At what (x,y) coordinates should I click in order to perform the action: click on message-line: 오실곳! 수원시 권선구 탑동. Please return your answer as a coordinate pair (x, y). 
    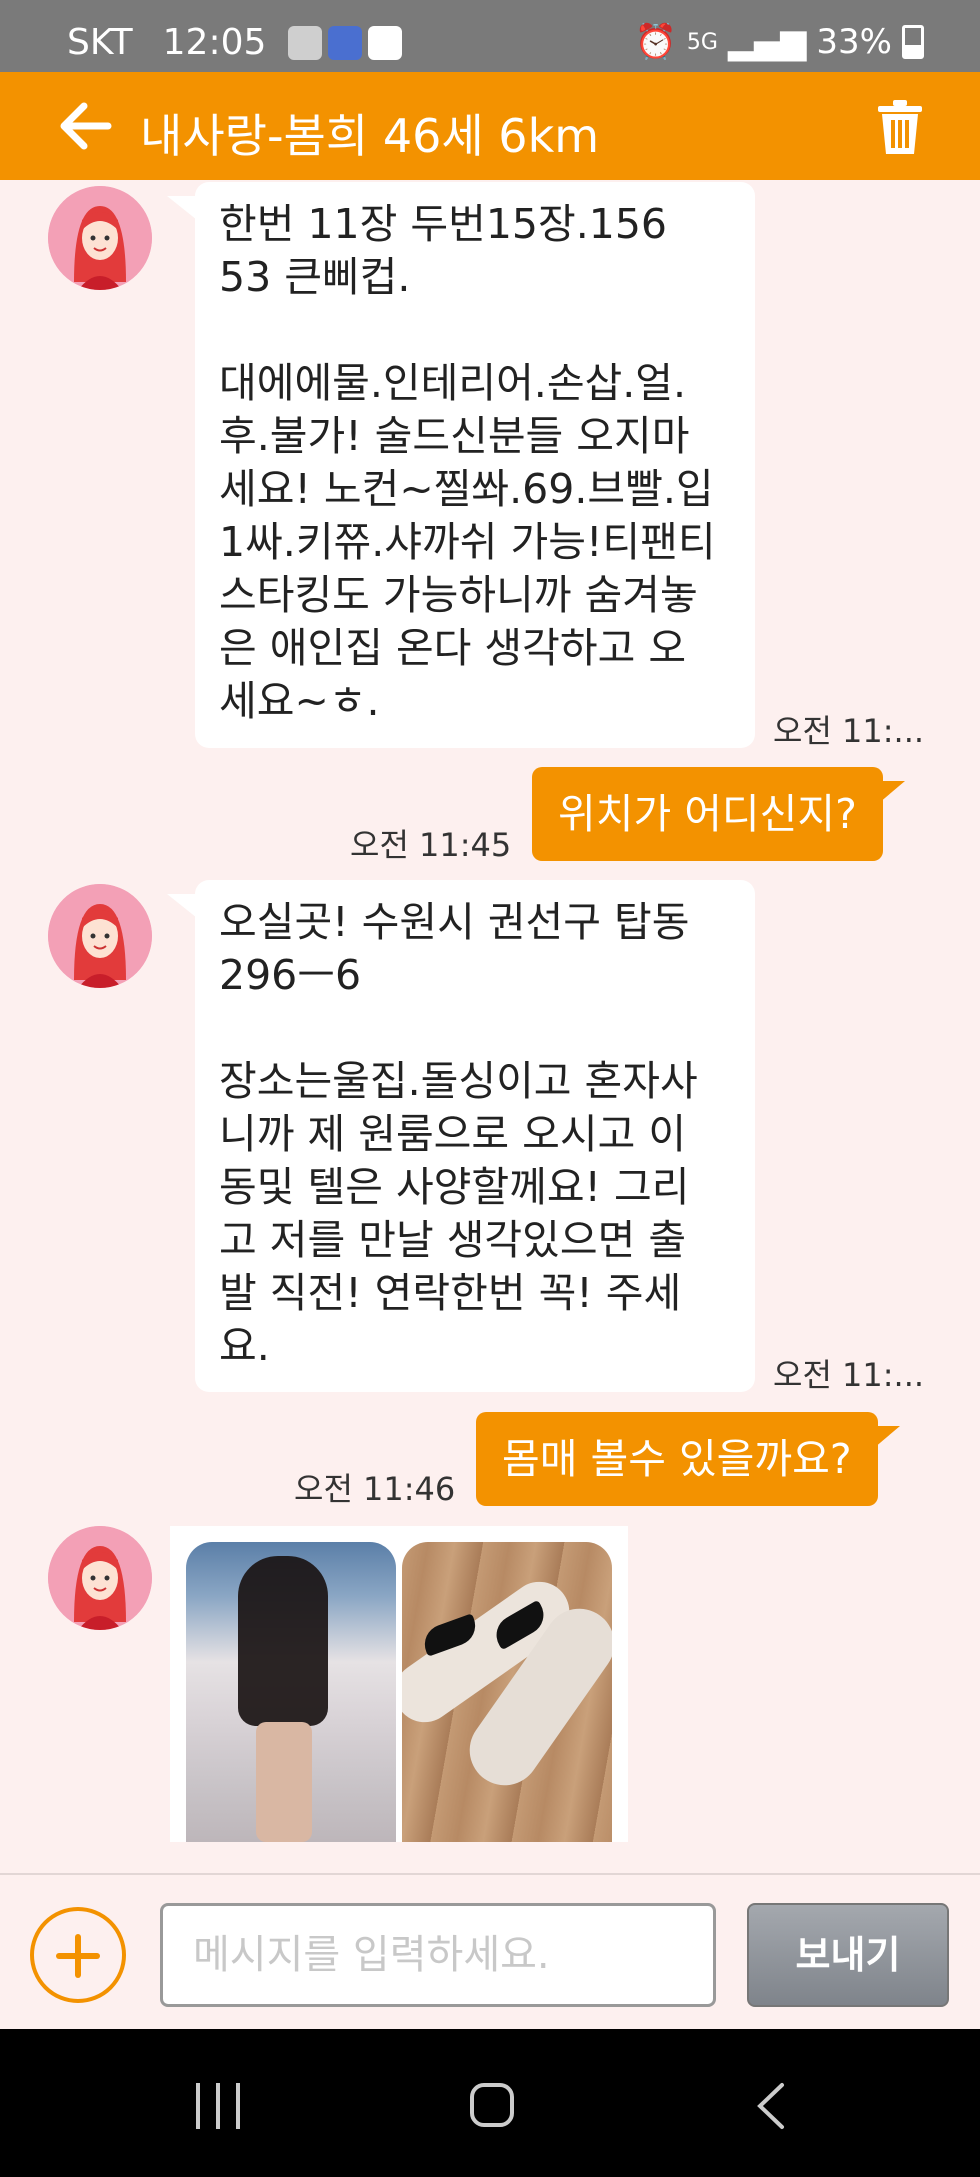
    Looking at the image, I should click on (454, 922).